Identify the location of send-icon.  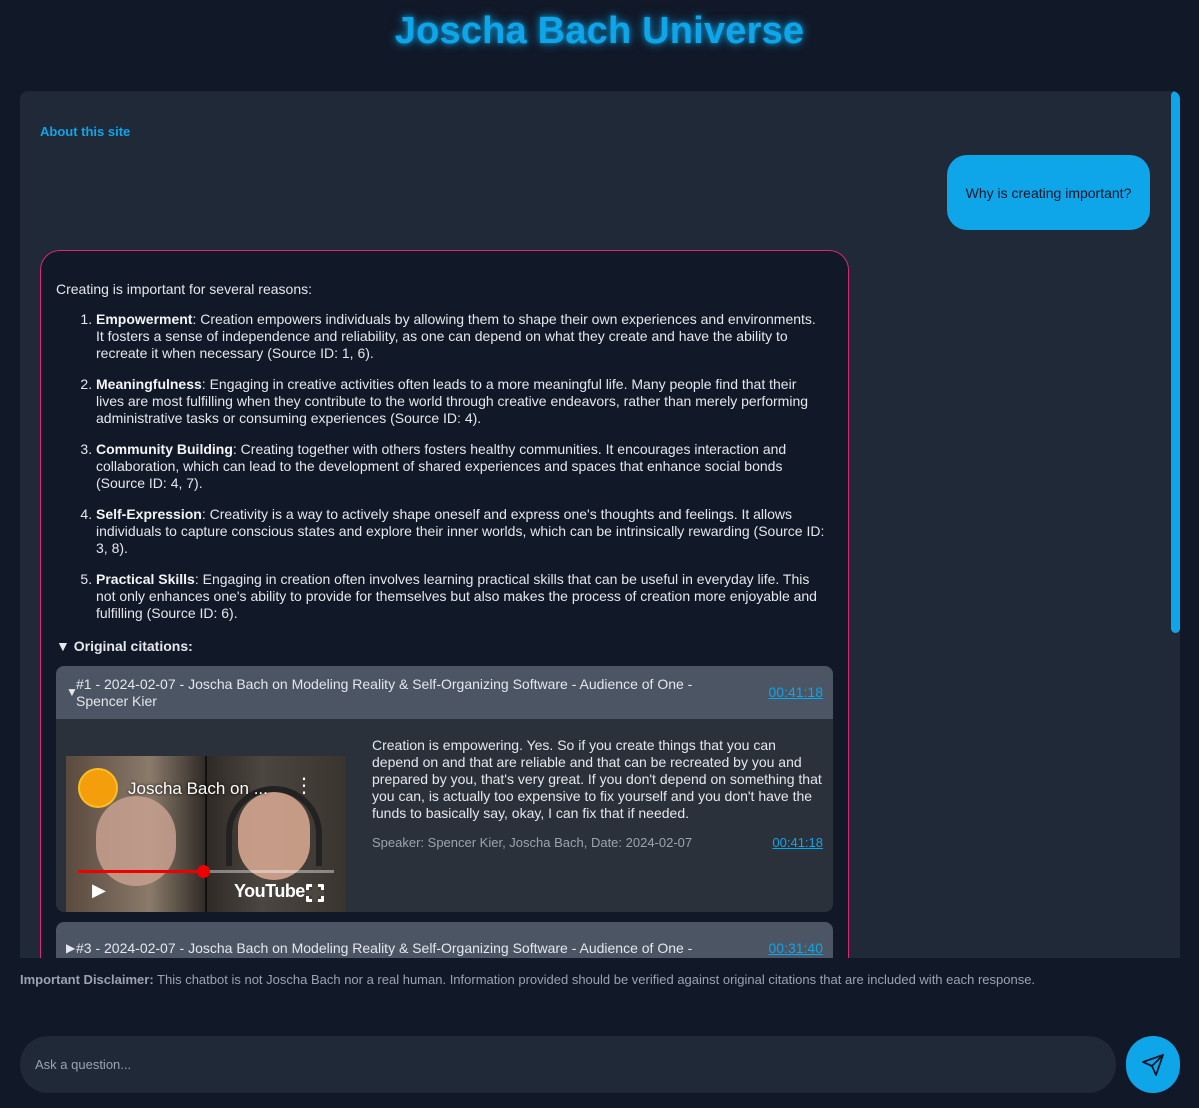
(1153, 1064).